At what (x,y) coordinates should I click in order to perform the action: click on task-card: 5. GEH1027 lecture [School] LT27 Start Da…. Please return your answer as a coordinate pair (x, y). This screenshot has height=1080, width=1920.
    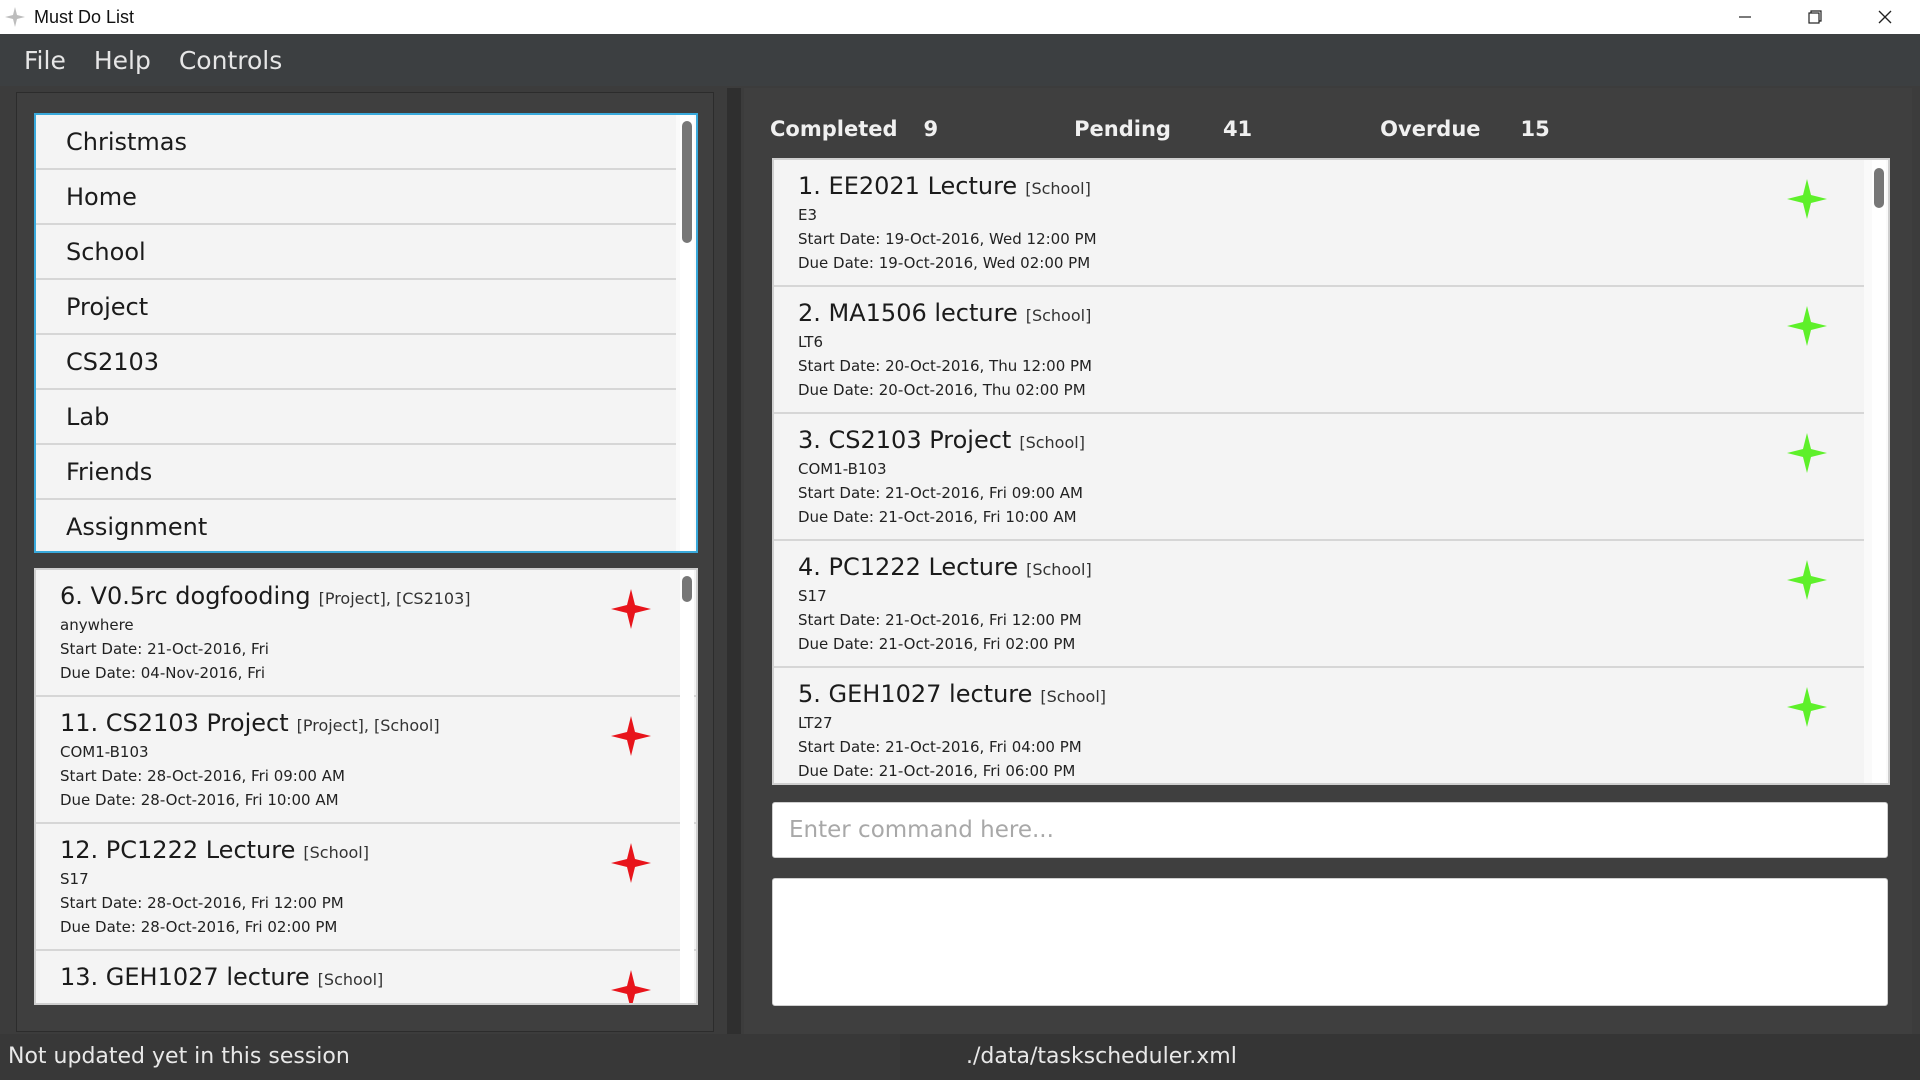
    Looking at the image, I should click on (1319, 725).